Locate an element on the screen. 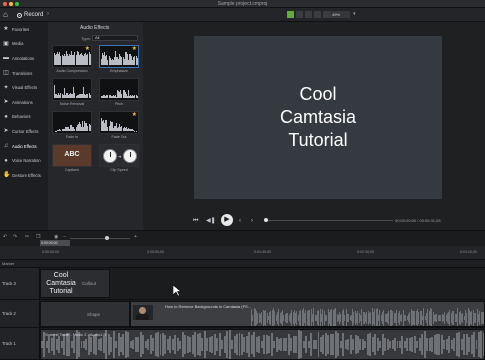  chevron-down-icon: ▾ is located at coordinates (354, 14).